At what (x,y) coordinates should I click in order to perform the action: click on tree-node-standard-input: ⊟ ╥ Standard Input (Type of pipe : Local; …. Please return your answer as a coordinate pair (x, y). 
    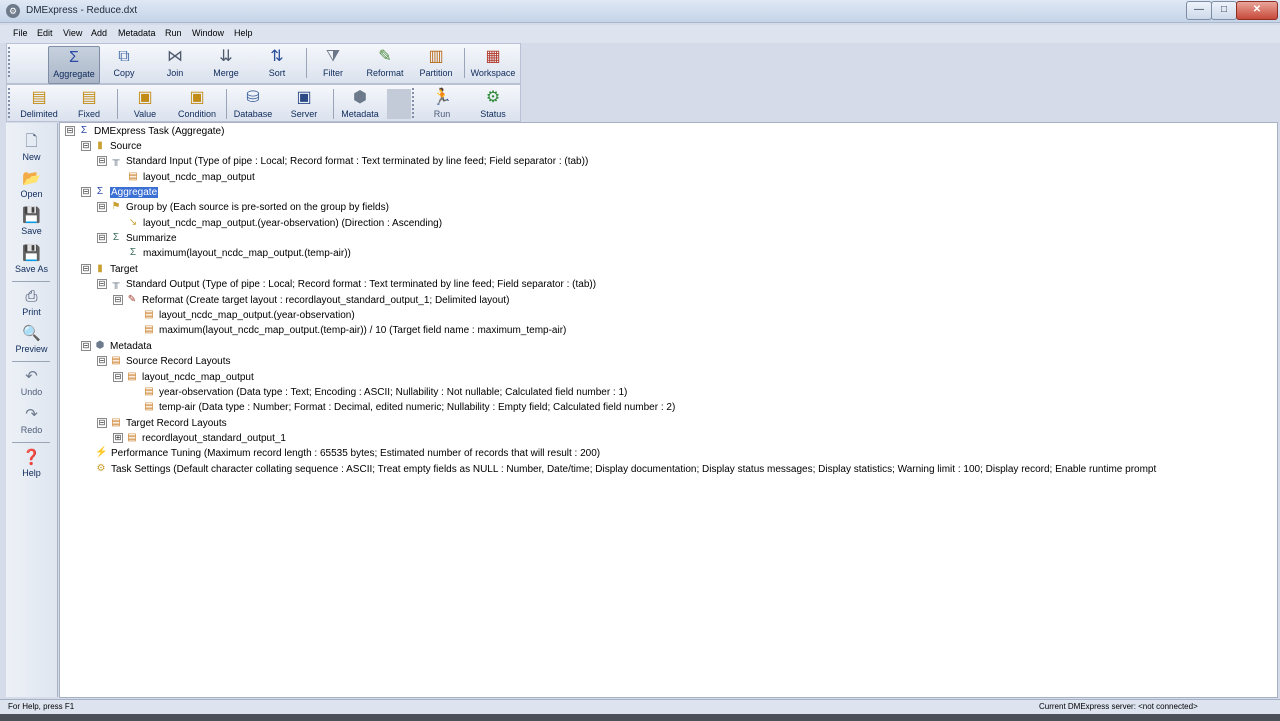
    Looking at the image, I should click on (342, 162).